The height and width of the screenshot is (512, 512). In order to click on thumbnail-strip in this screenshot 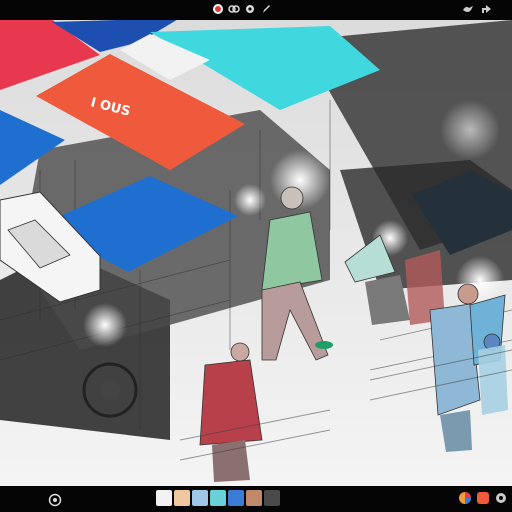, I will do `click(218, 498)`.